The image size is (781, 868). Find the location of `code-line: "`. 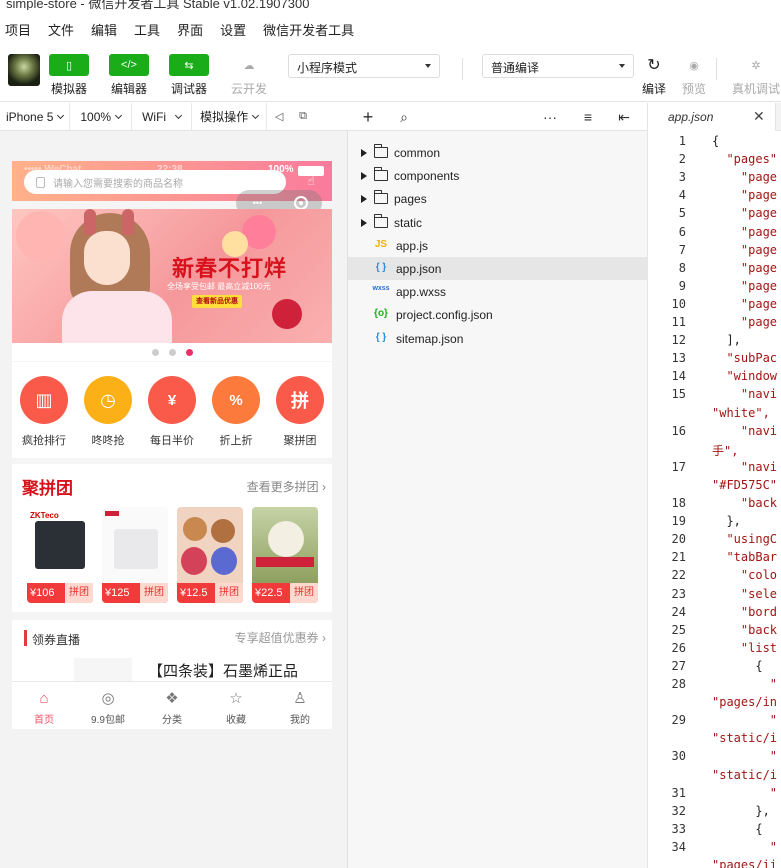

code-line: " is located at coordinates (745, 846).